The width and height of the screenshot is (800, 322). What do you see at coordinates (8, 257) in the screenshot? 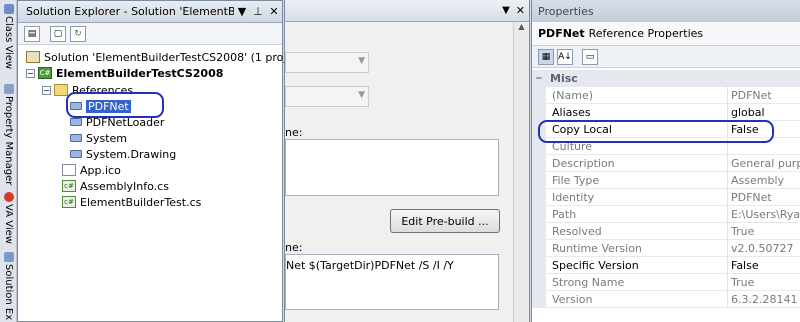
I see `solution-explorer-icon` at bounding box center [8, 257].